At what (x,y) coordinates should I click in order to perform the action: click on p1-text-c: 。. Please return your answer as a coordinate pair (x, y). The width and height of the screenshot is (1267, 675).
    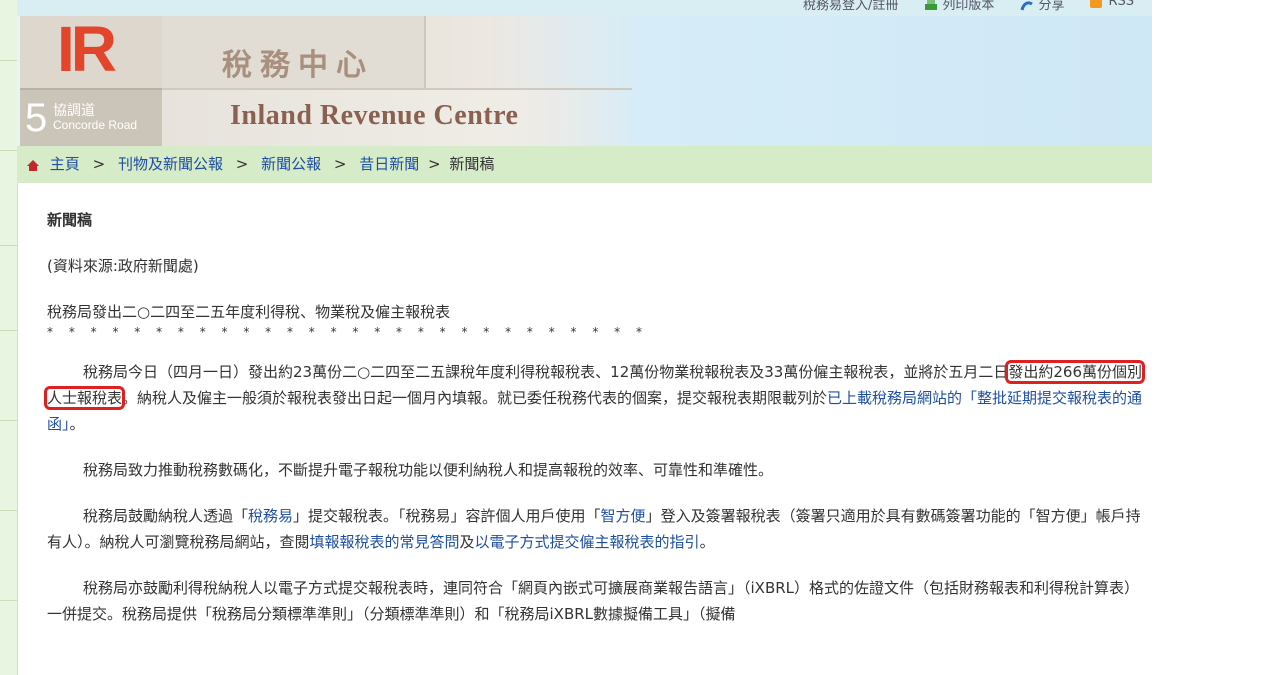
    Looking at the image, I should click on (77, 424).